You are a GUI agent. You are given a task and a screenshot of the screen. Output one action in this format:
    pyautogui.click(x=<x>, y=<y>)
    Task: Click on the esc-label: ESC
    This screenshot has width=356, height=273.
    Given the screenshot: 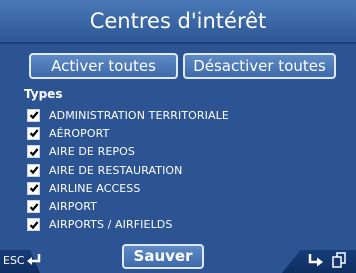 What is the action you would take?
    pyautogui.click(x=14, y=260)
    